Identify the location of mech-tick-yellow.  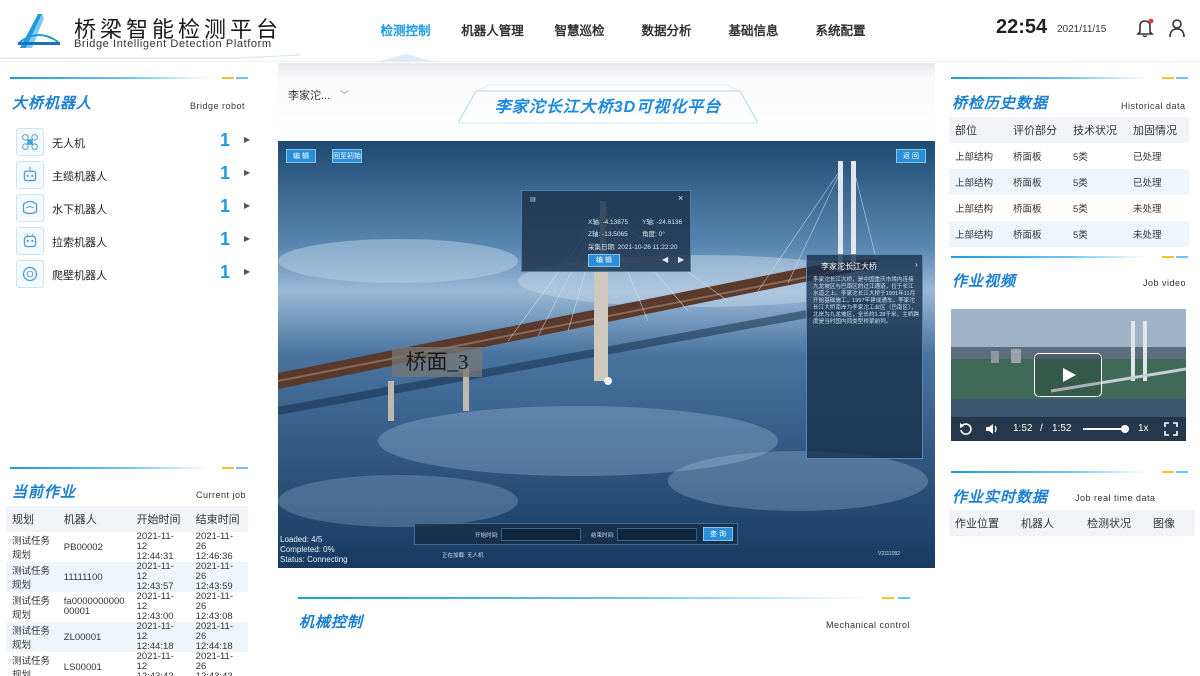
(888, 598).